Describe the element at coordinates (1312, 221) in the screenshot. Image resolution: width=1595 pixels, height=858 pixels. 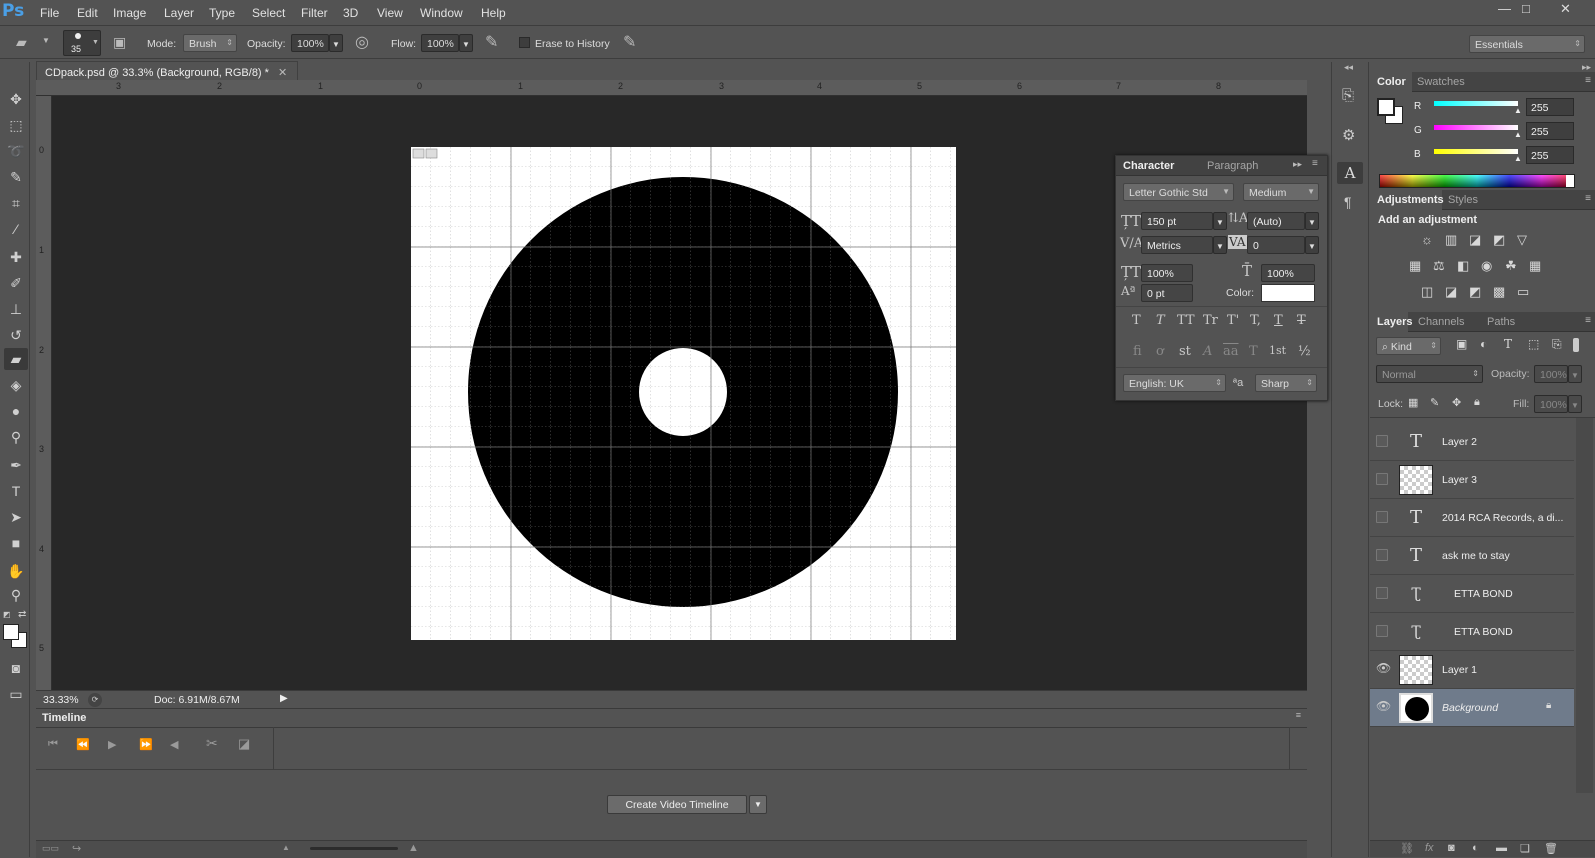
I see `leading-dropdown: ▼` at that location.